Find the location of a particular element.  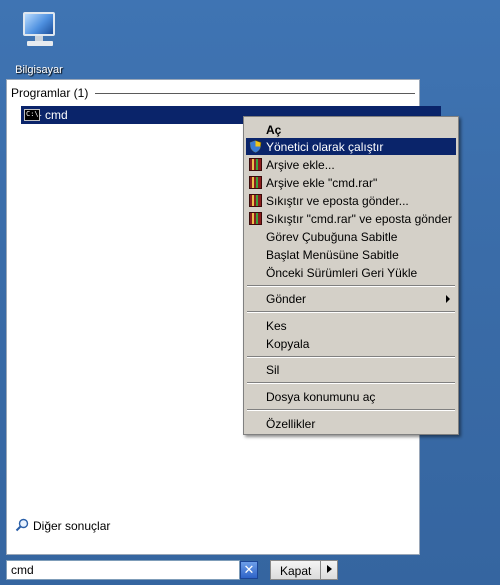

desktop-icon-label: Bilgisayar is located at coordinates (39, 70).